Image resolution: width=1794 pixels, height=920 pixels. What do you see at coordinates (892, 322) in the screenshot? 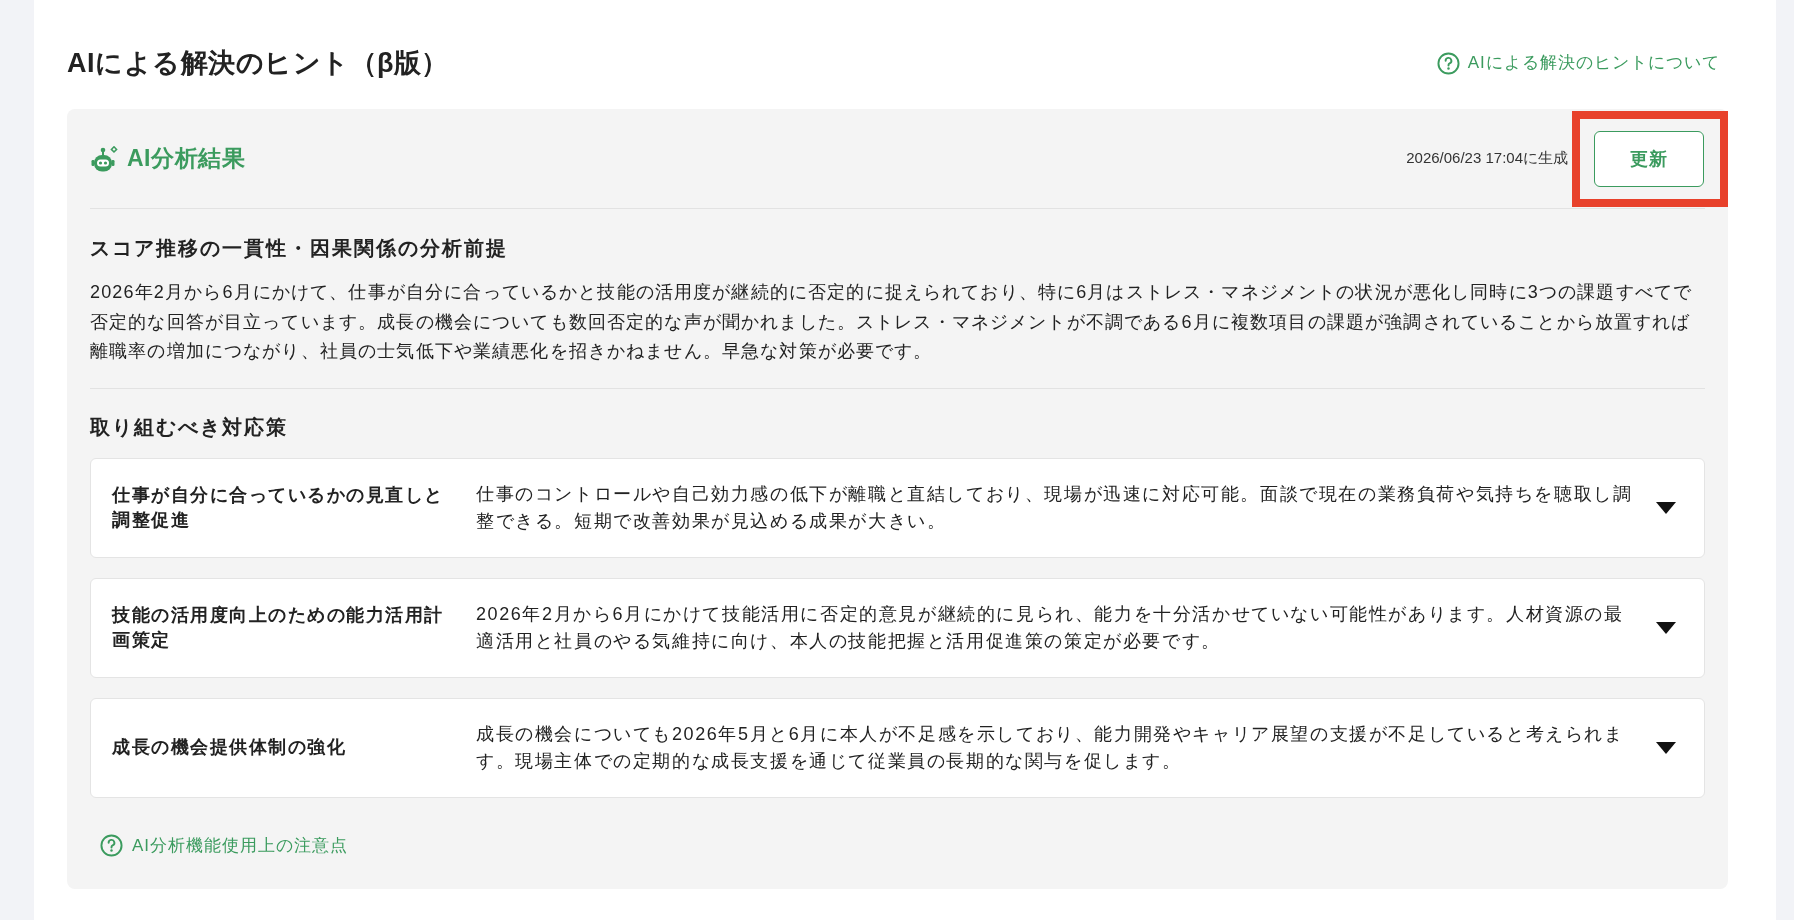
I see `premise-paragraph: 2026年2月から6月にかけて、仕事が自分に合っているかと技能の活用度が継続的に否定的に捉えられており、特に6月はストレス・マネジメントの状況が悪化し同時に3つの課題すべてで否定的な回答が目立っています。成長の機会についても数回否定的な声が聞かれました。ストレス・マネジメントが不調である6月に複数項目の課題が強調されていることから放置すれば離職率の増加につながり、社員の士気低下や業績悪化を招きかねません。早急な対策が必要です。` at bounding box center [892, 322].